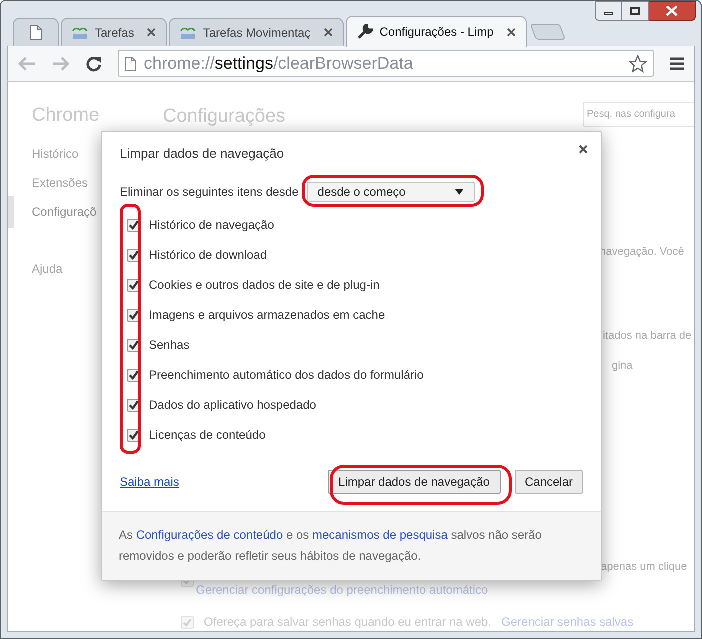  What do you see at coordinates (94, 64) in the screenshot?
I see `reload-icon` at bounding box center [94, 64].